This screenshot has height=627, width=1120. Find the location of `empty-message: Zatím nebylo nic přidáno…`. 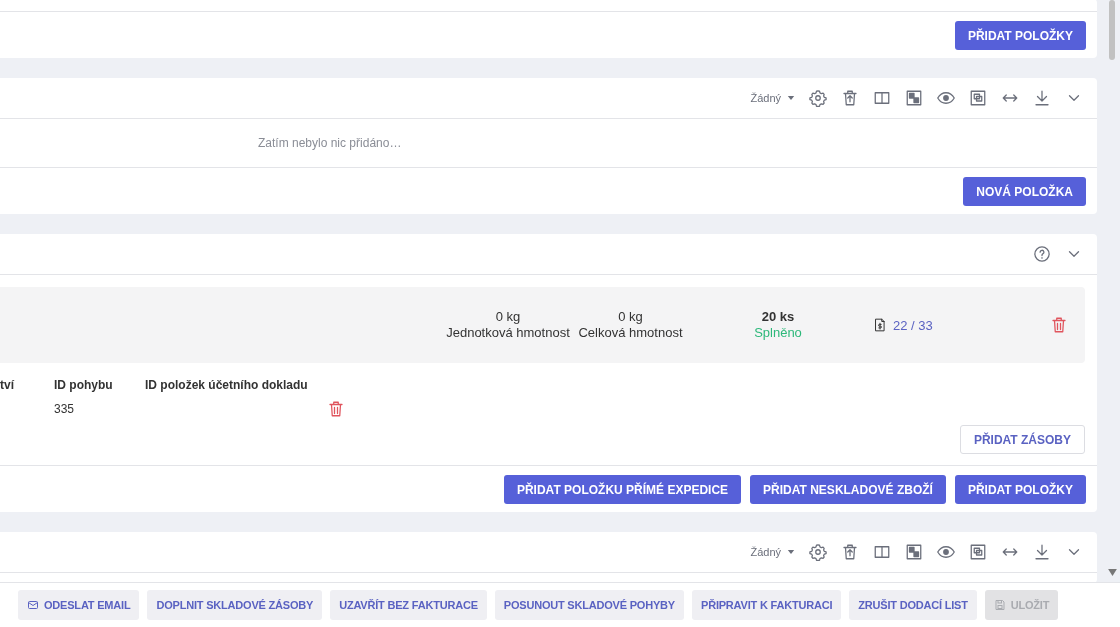

empty-message: Zatím nebylo nic přidáno… is located at coordinates (330, 143).